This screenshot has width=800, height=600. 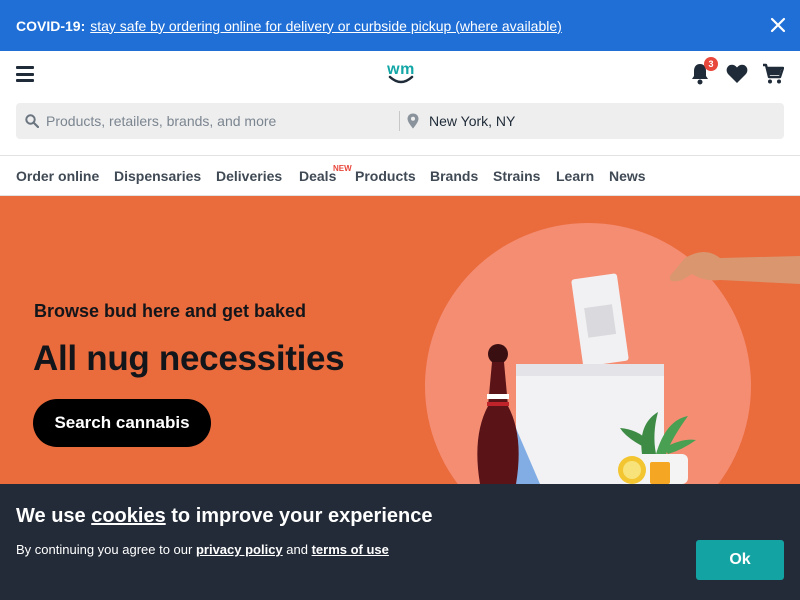 What do you see at coordinates (170, 311) in the screenshot?
I see `hero-subtitle: Browse bud here and get baked` at bounding box center [170, 311].